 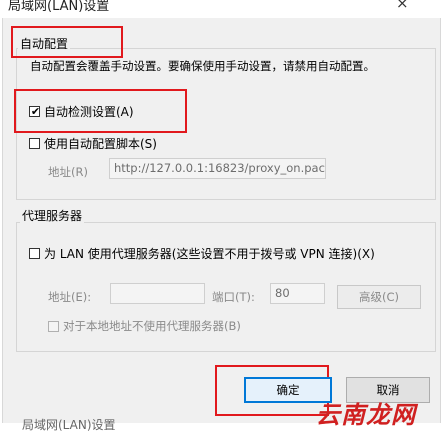 I want to click on proxy-port-field: 80, so click(x=297, y=293).